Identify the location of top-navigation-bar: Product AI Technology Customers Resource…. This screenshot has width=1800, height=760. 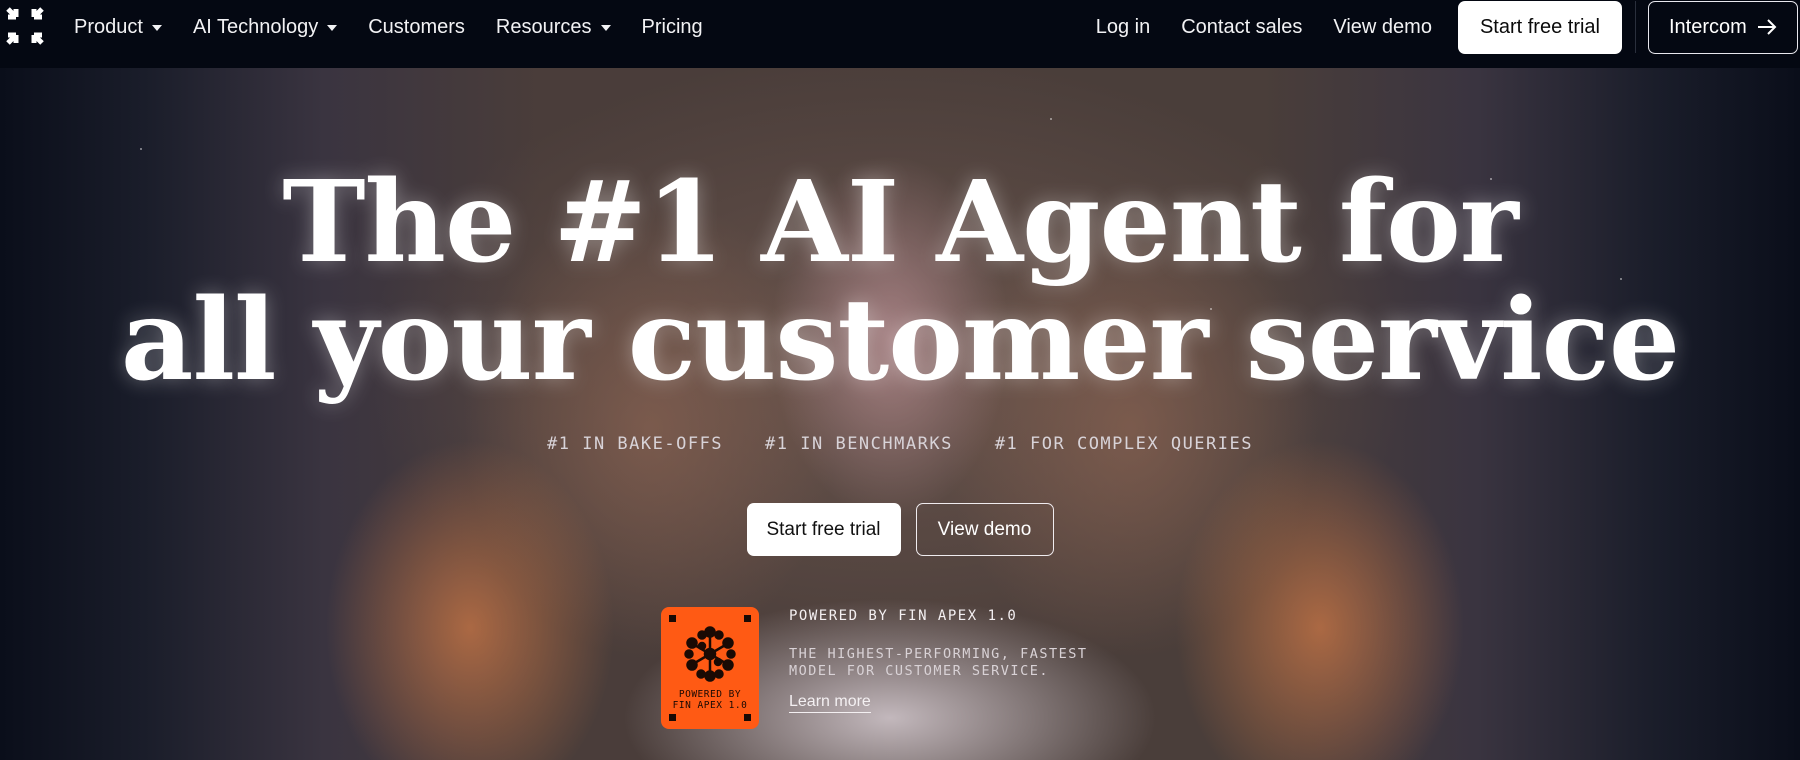
(900, 34).